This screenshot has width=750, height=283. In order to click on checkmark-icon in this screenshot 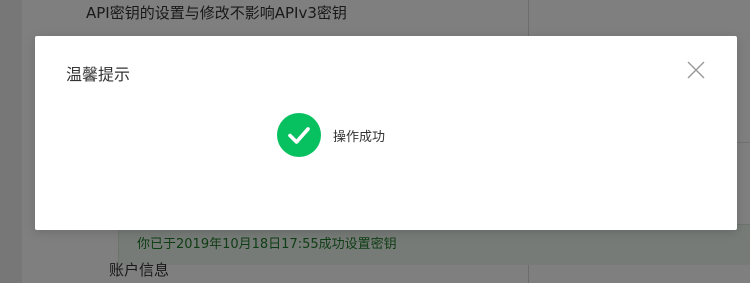, I will do `click(299, 135)`.